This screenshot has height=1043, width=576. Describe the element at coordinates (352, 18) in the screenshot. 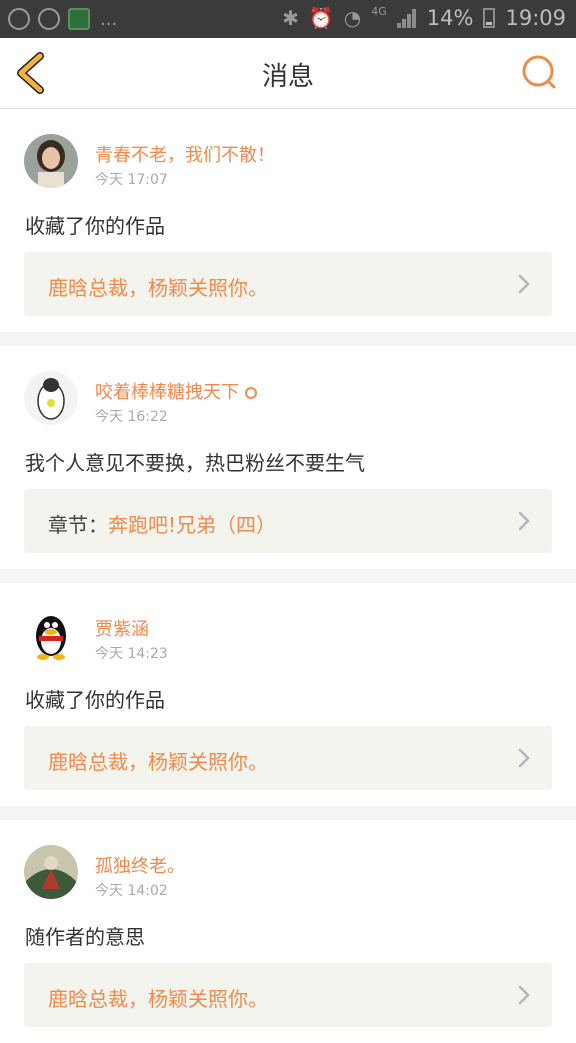

I see `wifi-icon: ◔` at that location.